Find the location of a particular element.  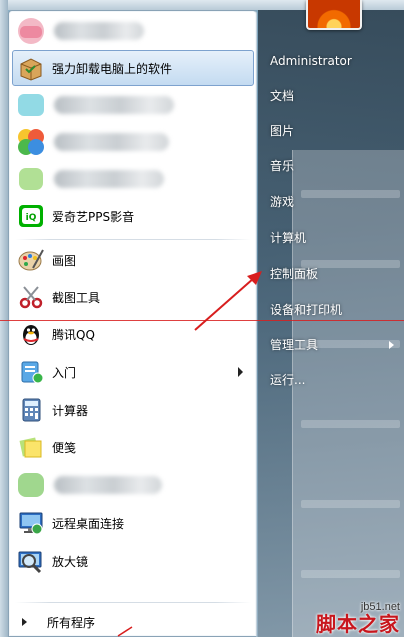

program-item-getting-started: 入门 is located at coordinates (133, 372).